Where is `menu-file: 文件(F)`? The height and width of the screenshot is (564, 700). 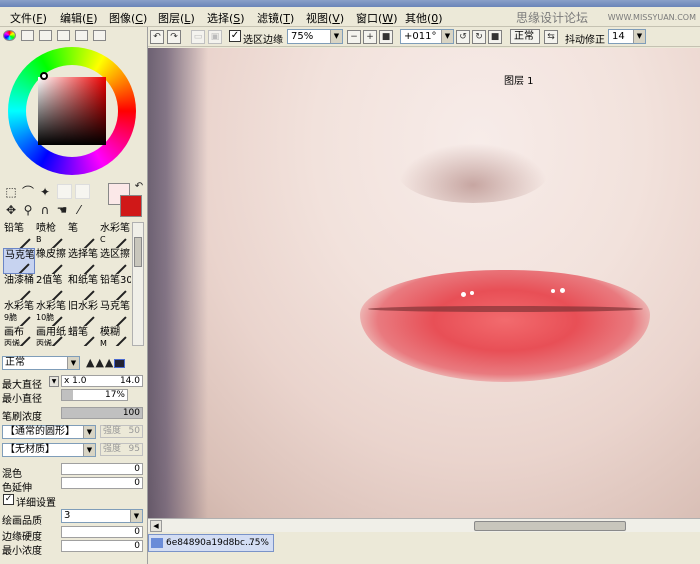
menu-file: 文件(F) is located at coordinates (28, 18).